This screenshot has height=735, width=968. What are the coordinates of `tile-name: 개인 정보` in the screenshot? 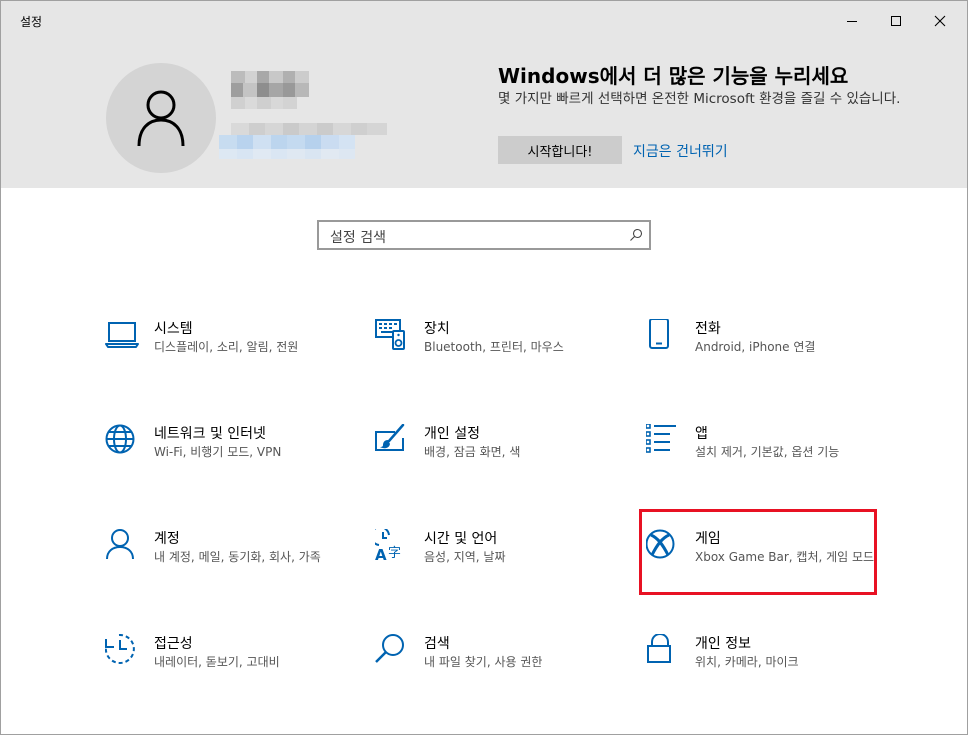 It's located at (723, 644).